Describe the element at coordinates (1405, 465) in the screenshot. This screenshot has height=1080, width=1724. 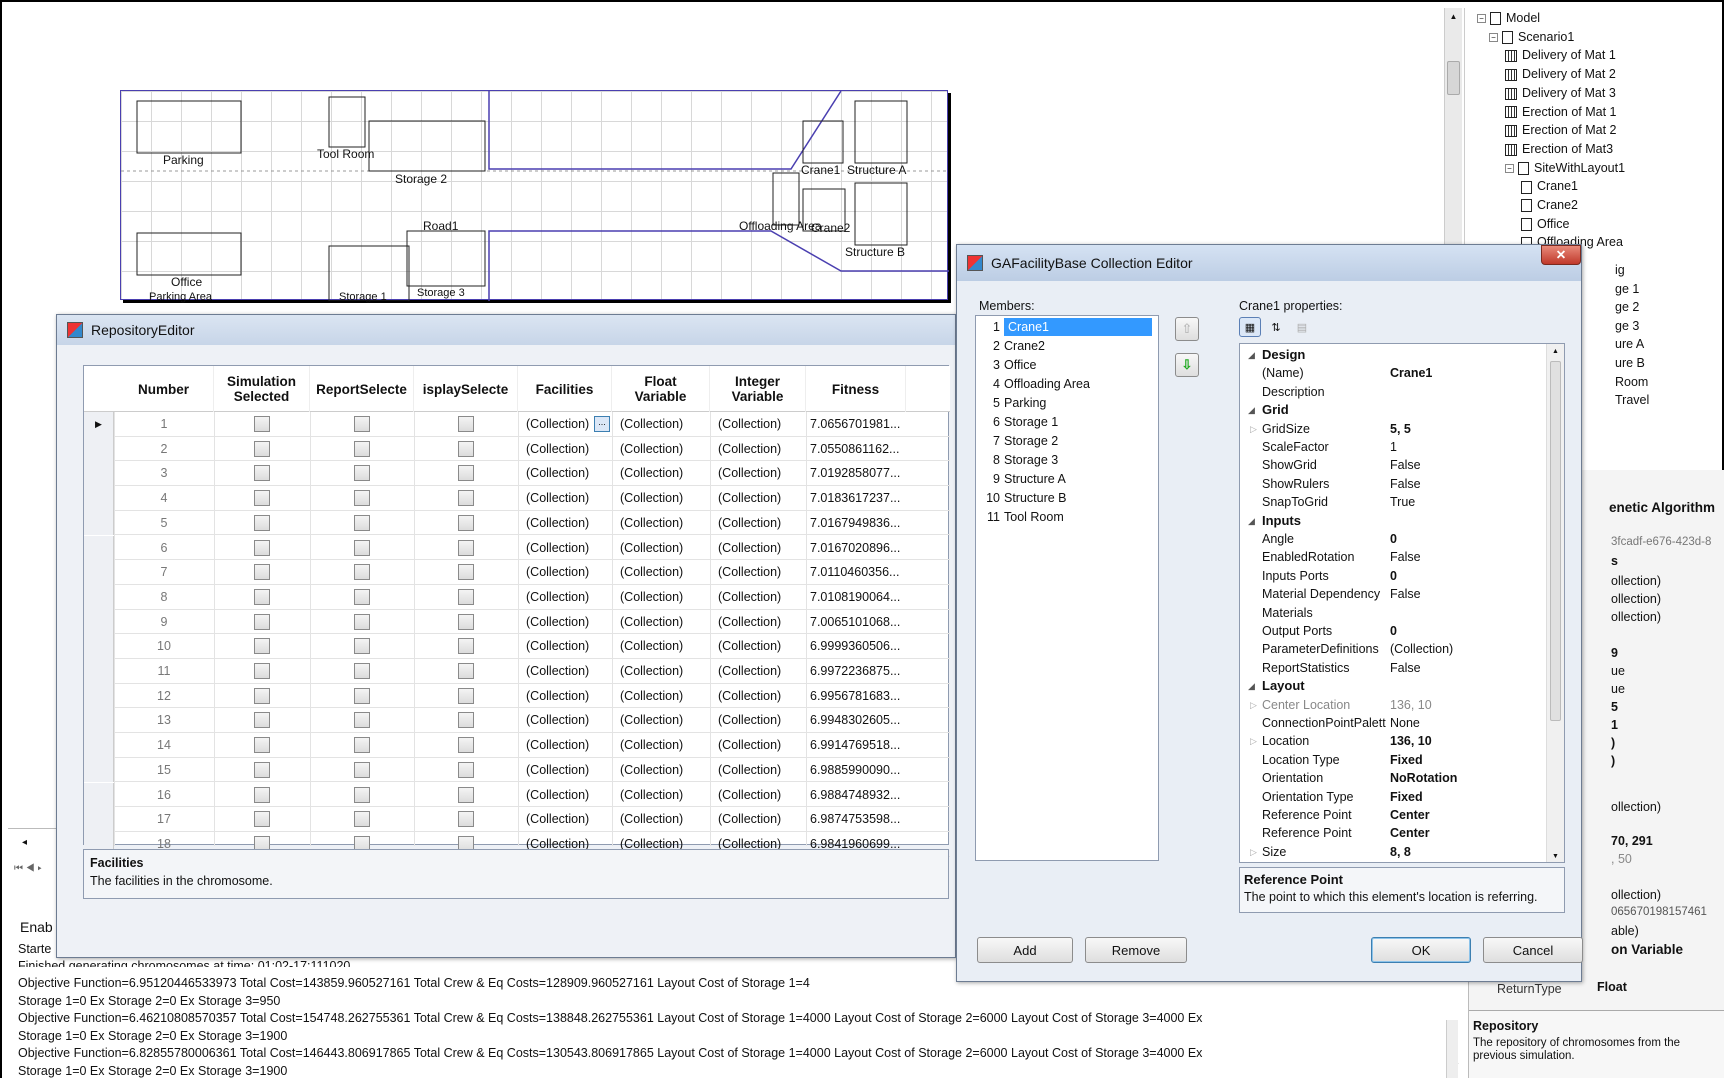
I see `property-value: False` at that location.